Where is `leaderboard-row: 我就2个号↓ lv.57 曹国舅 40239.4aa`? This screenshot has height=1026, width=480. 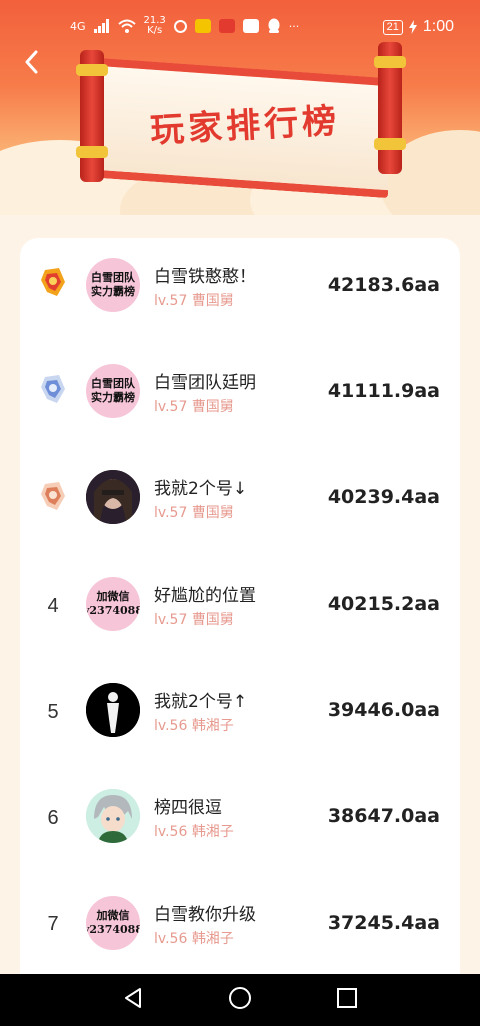
leaderboard-row: 我就2个号↓ lv.57 曹国舅 40239.4aa is located at coordinates (240, 503).